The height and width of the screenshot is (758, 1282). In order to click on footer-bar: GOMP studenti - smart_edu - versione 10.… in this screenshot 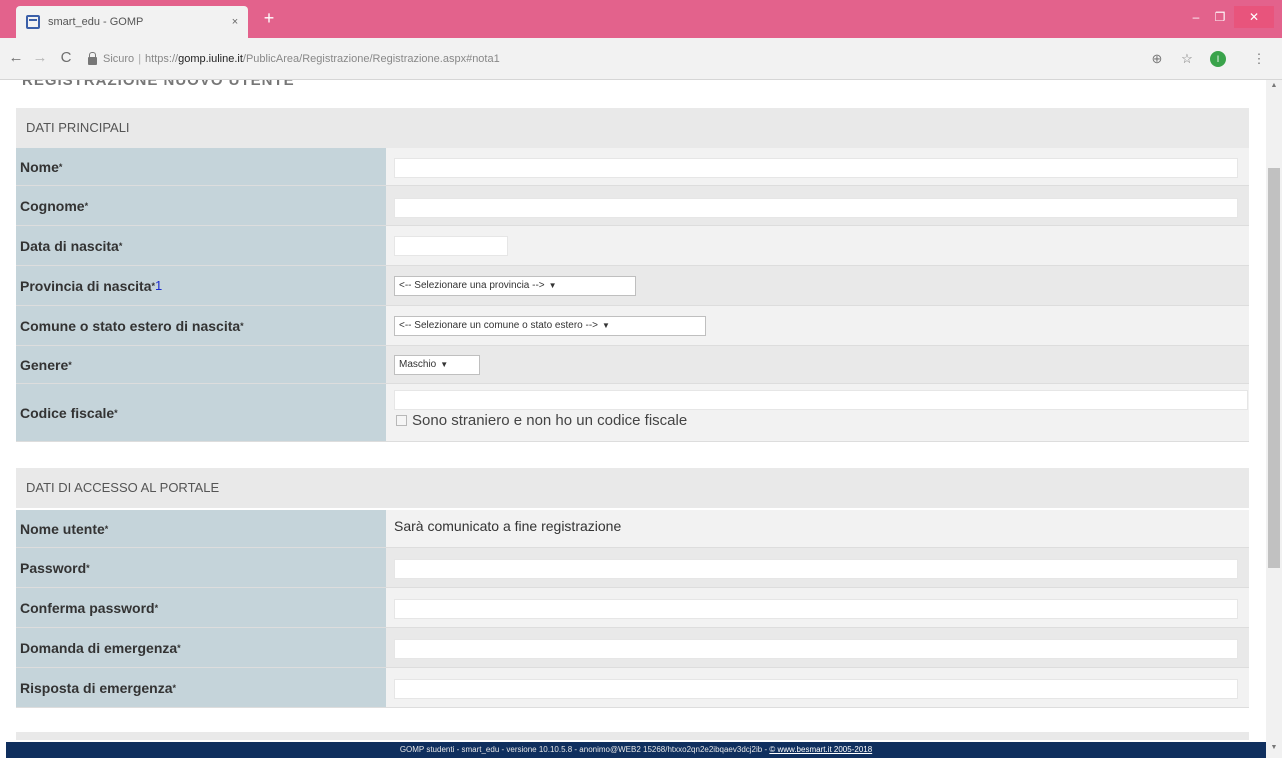, I will do `click(636, 750)`.